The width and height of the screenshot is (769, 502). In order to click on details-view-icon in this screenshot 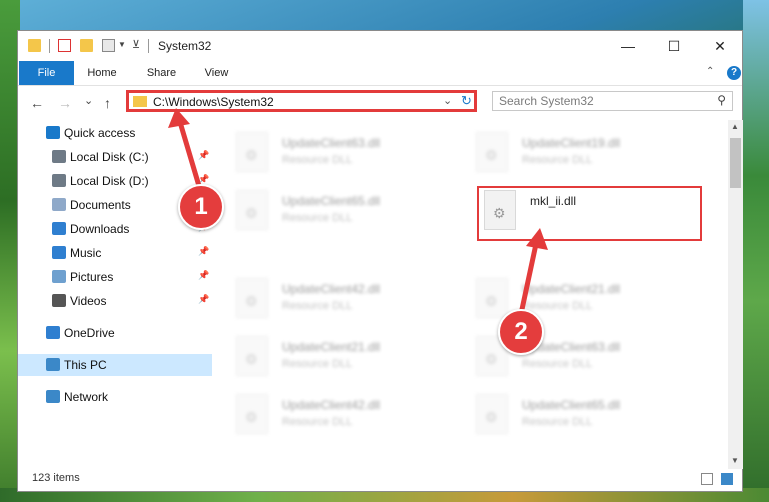, I will do `click(707, 479)`.